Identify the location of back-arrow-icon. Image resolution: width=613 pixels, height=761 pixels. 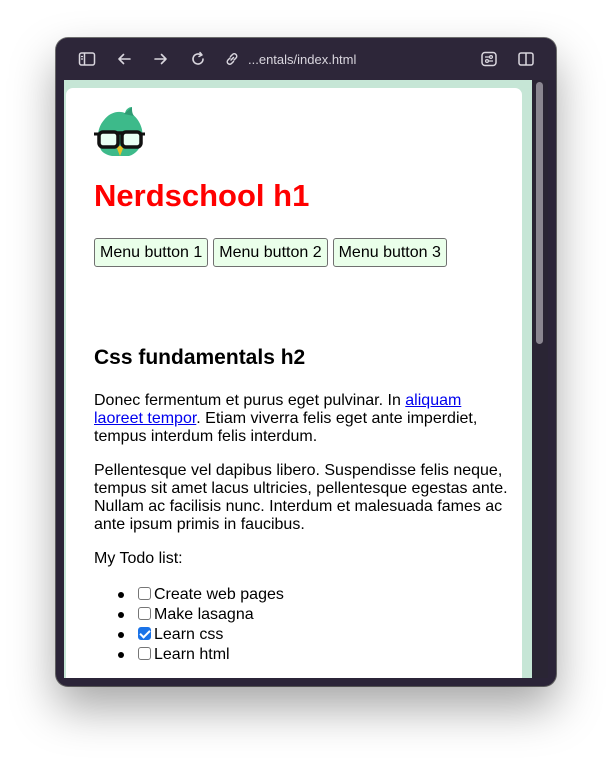
(124, 59).